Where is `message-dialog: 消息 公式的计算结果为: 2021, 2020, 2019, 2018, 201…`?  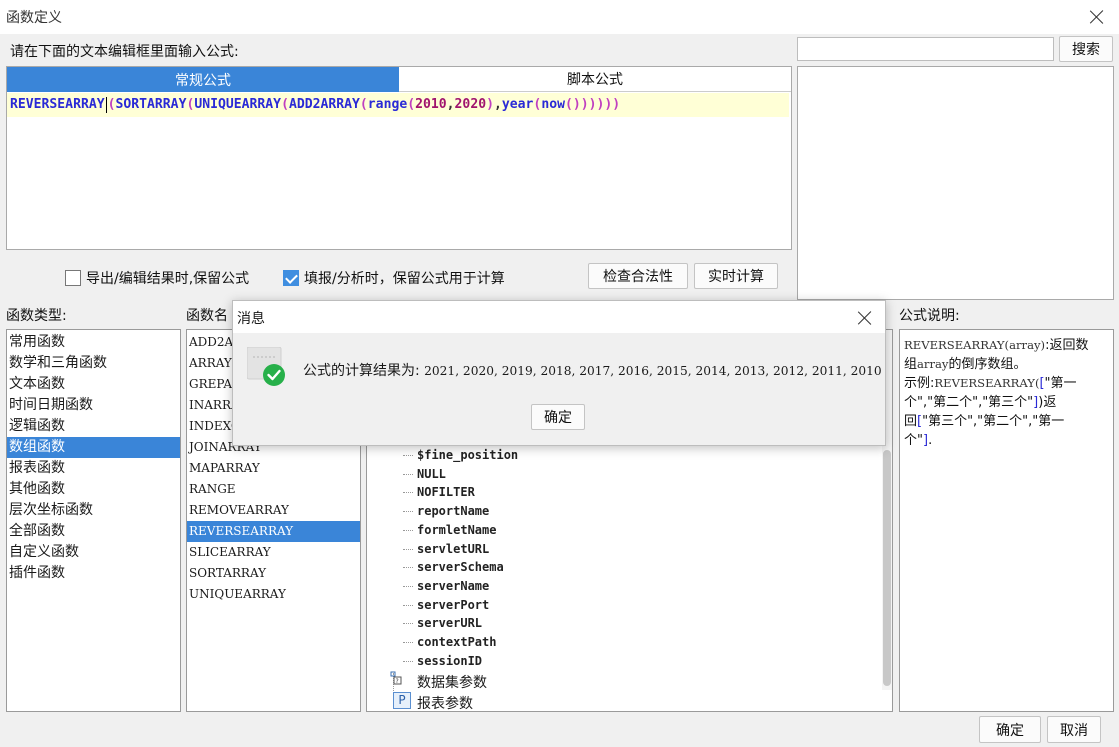
message-dialog: 消息 公式的计算结果为: 2021, 2020, 2019, 2018, 201… is located at coordinates (559, 373).